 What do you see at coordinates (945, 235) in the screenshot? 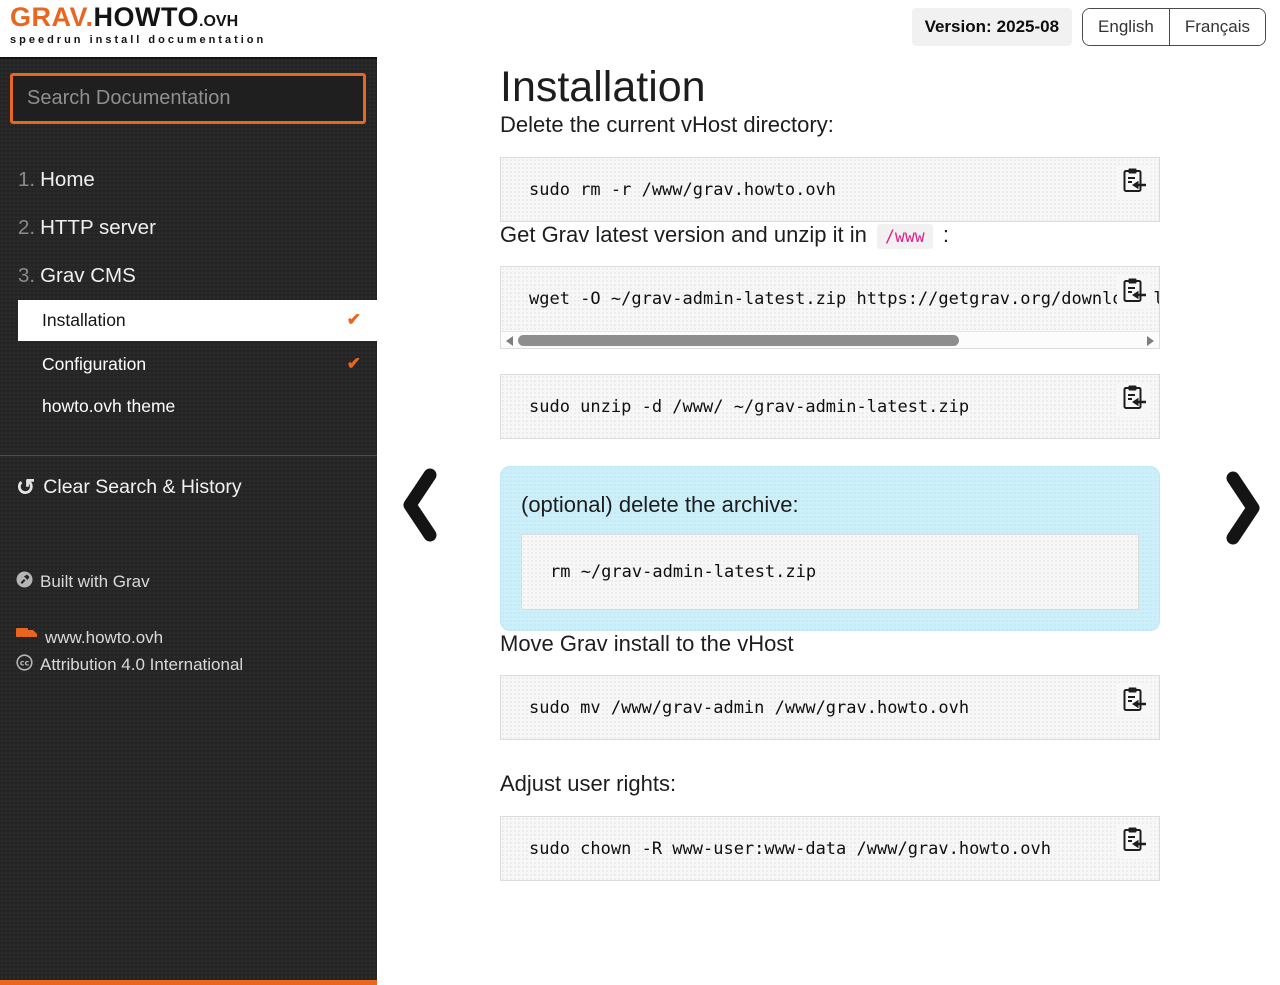
I see `heading-text: :` at bounding box center [945, 235].